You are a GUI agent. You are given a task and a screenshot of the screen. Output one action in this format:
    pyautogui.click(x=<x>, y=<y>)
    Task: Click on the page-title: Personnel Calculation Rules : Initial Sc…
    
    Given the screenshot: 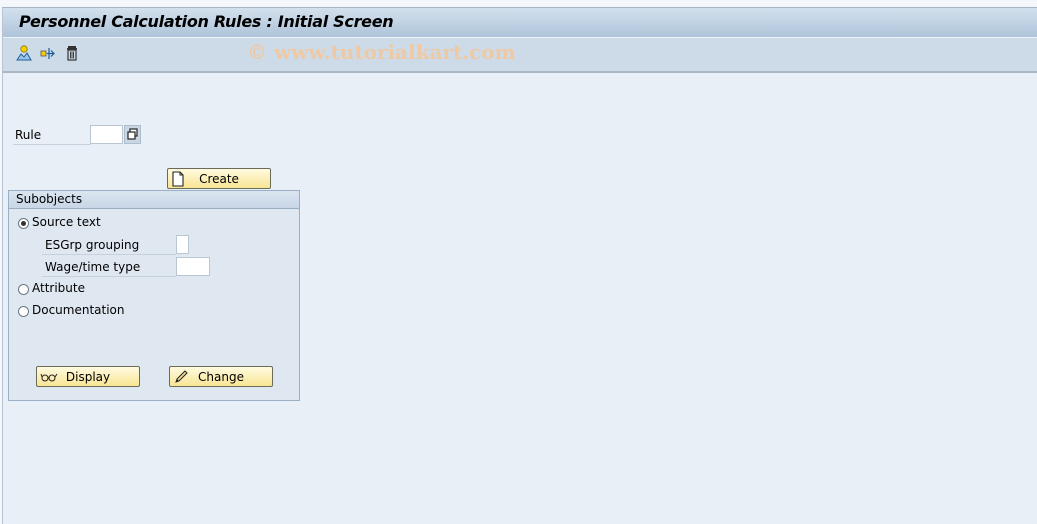 What is the action you would take?
    pyautogui.click(x=206, y=21)
    